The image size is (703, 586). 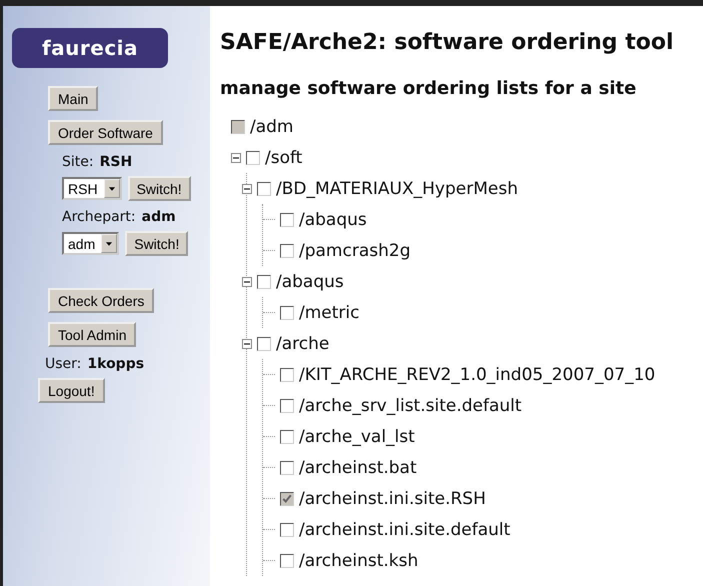 What do you see at coordinates (92, 334) in the screenshot?
I see `nav-button: Tool Admin` at bounding box center [92, 334].